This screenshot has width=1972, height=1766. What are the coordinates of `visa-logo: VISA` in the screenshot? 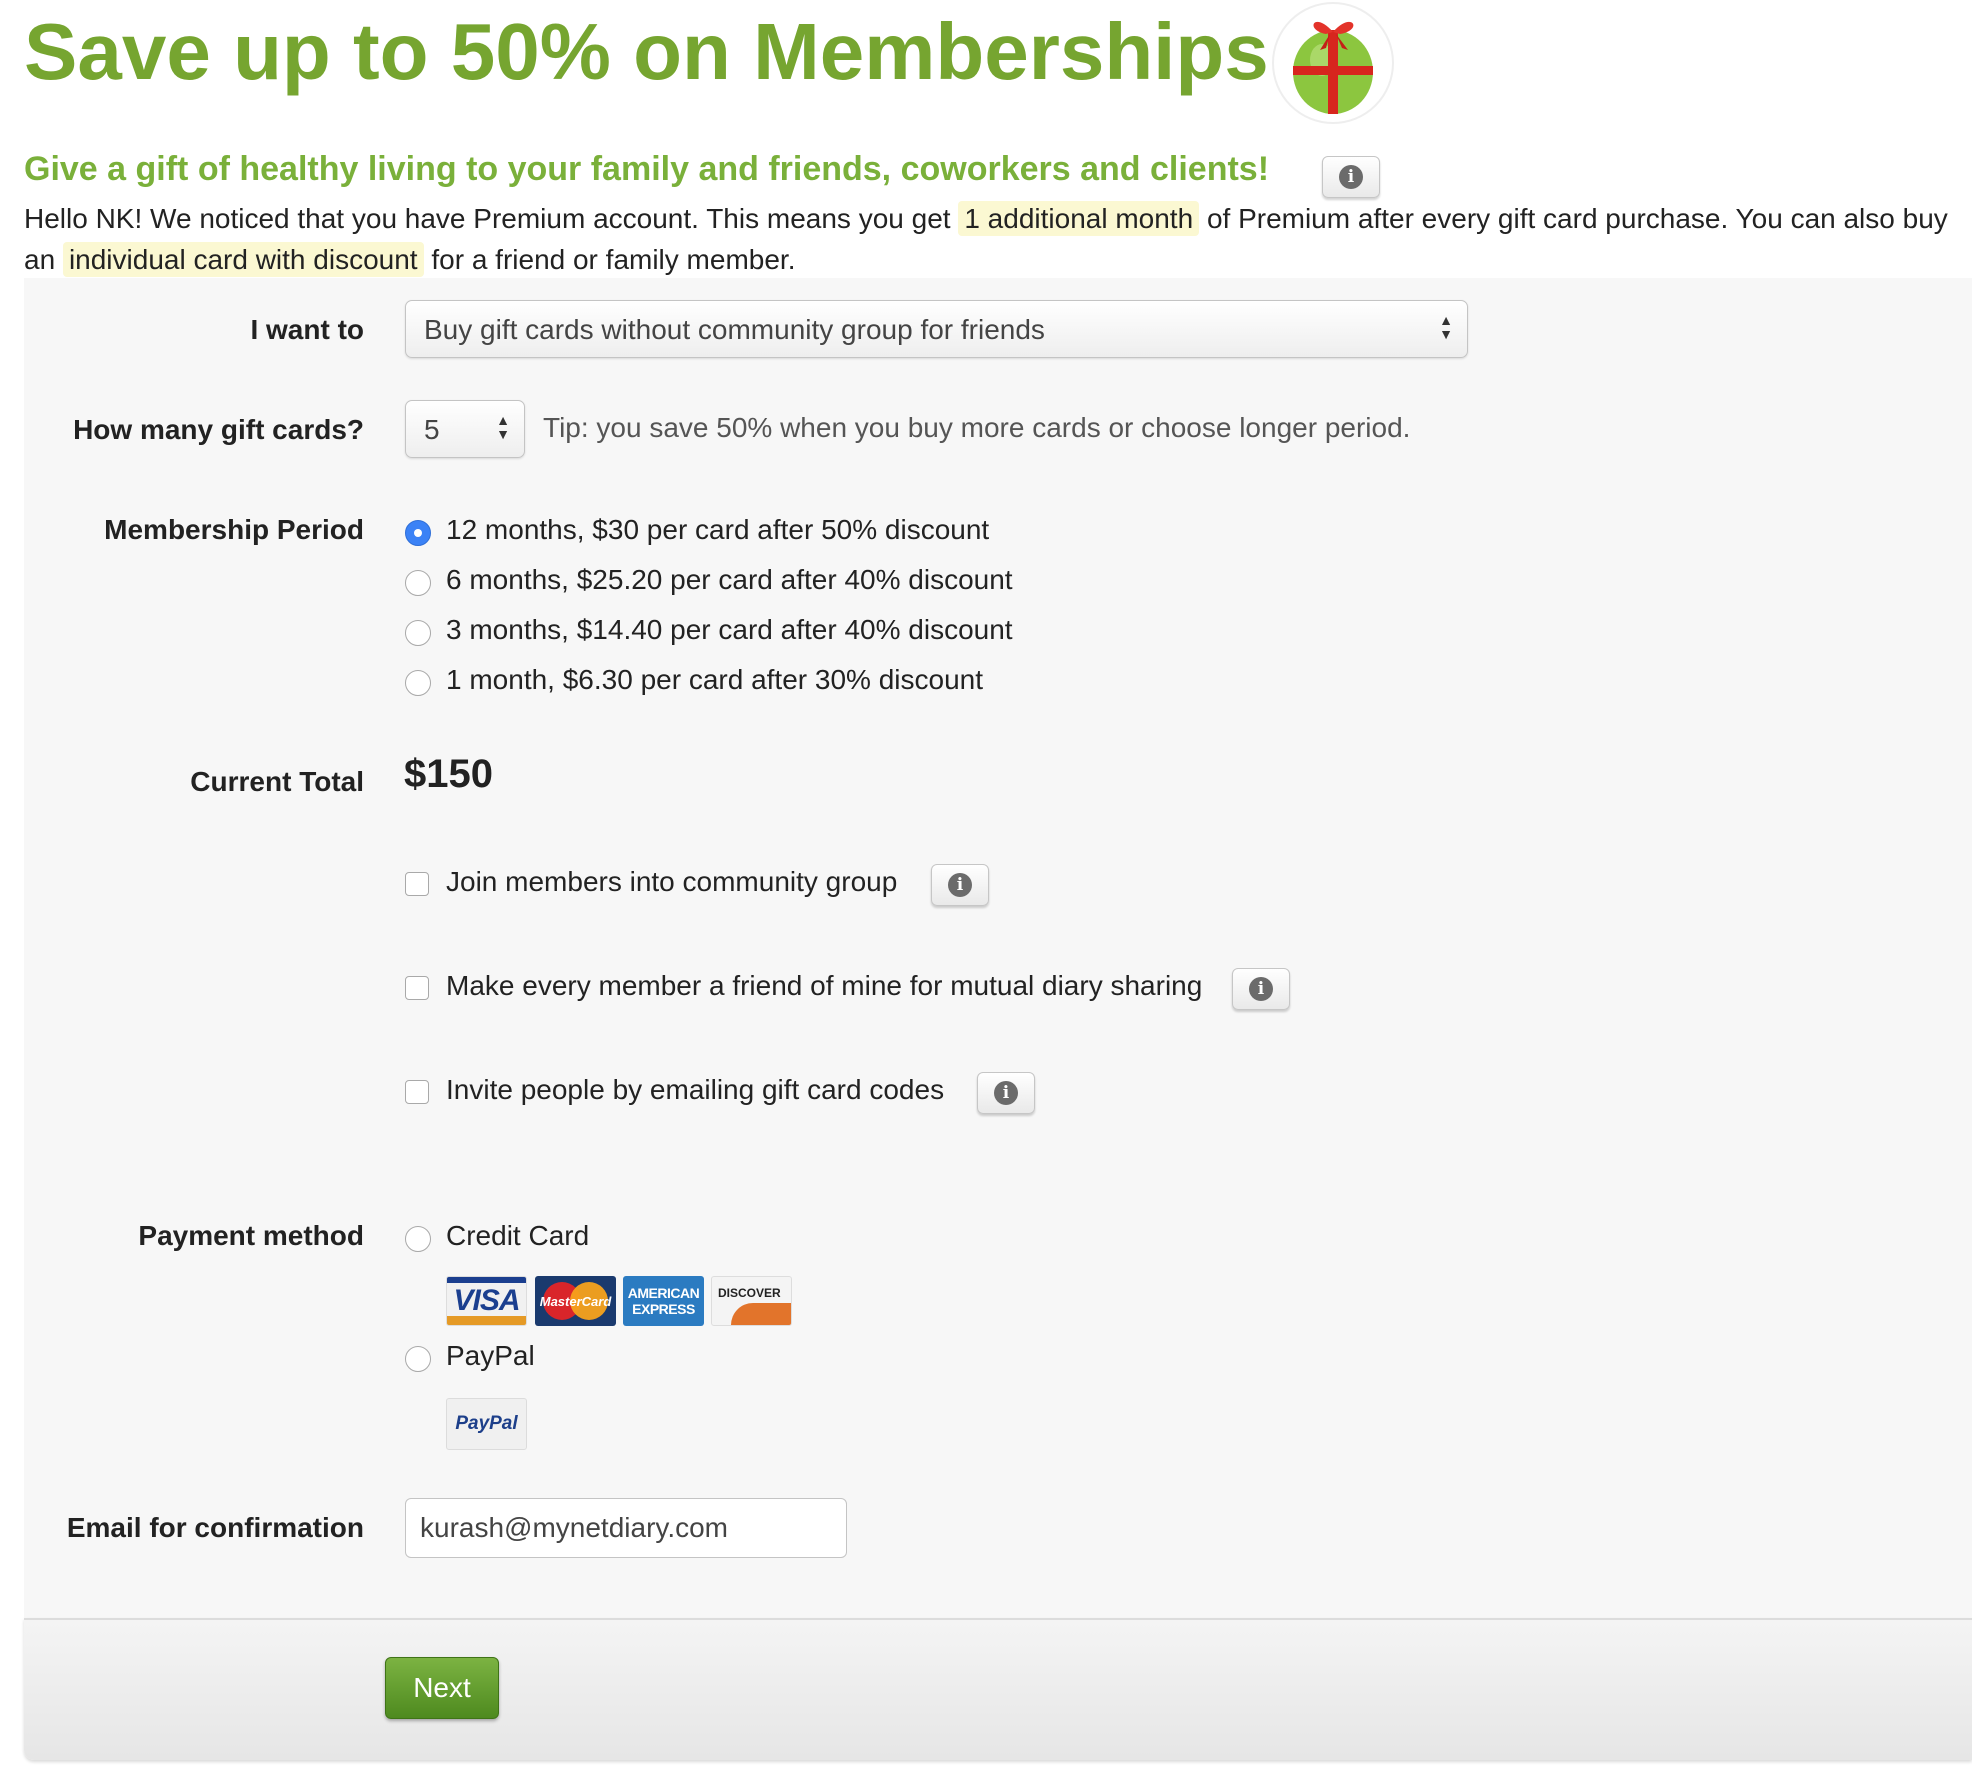 It's located at (486, 1301).